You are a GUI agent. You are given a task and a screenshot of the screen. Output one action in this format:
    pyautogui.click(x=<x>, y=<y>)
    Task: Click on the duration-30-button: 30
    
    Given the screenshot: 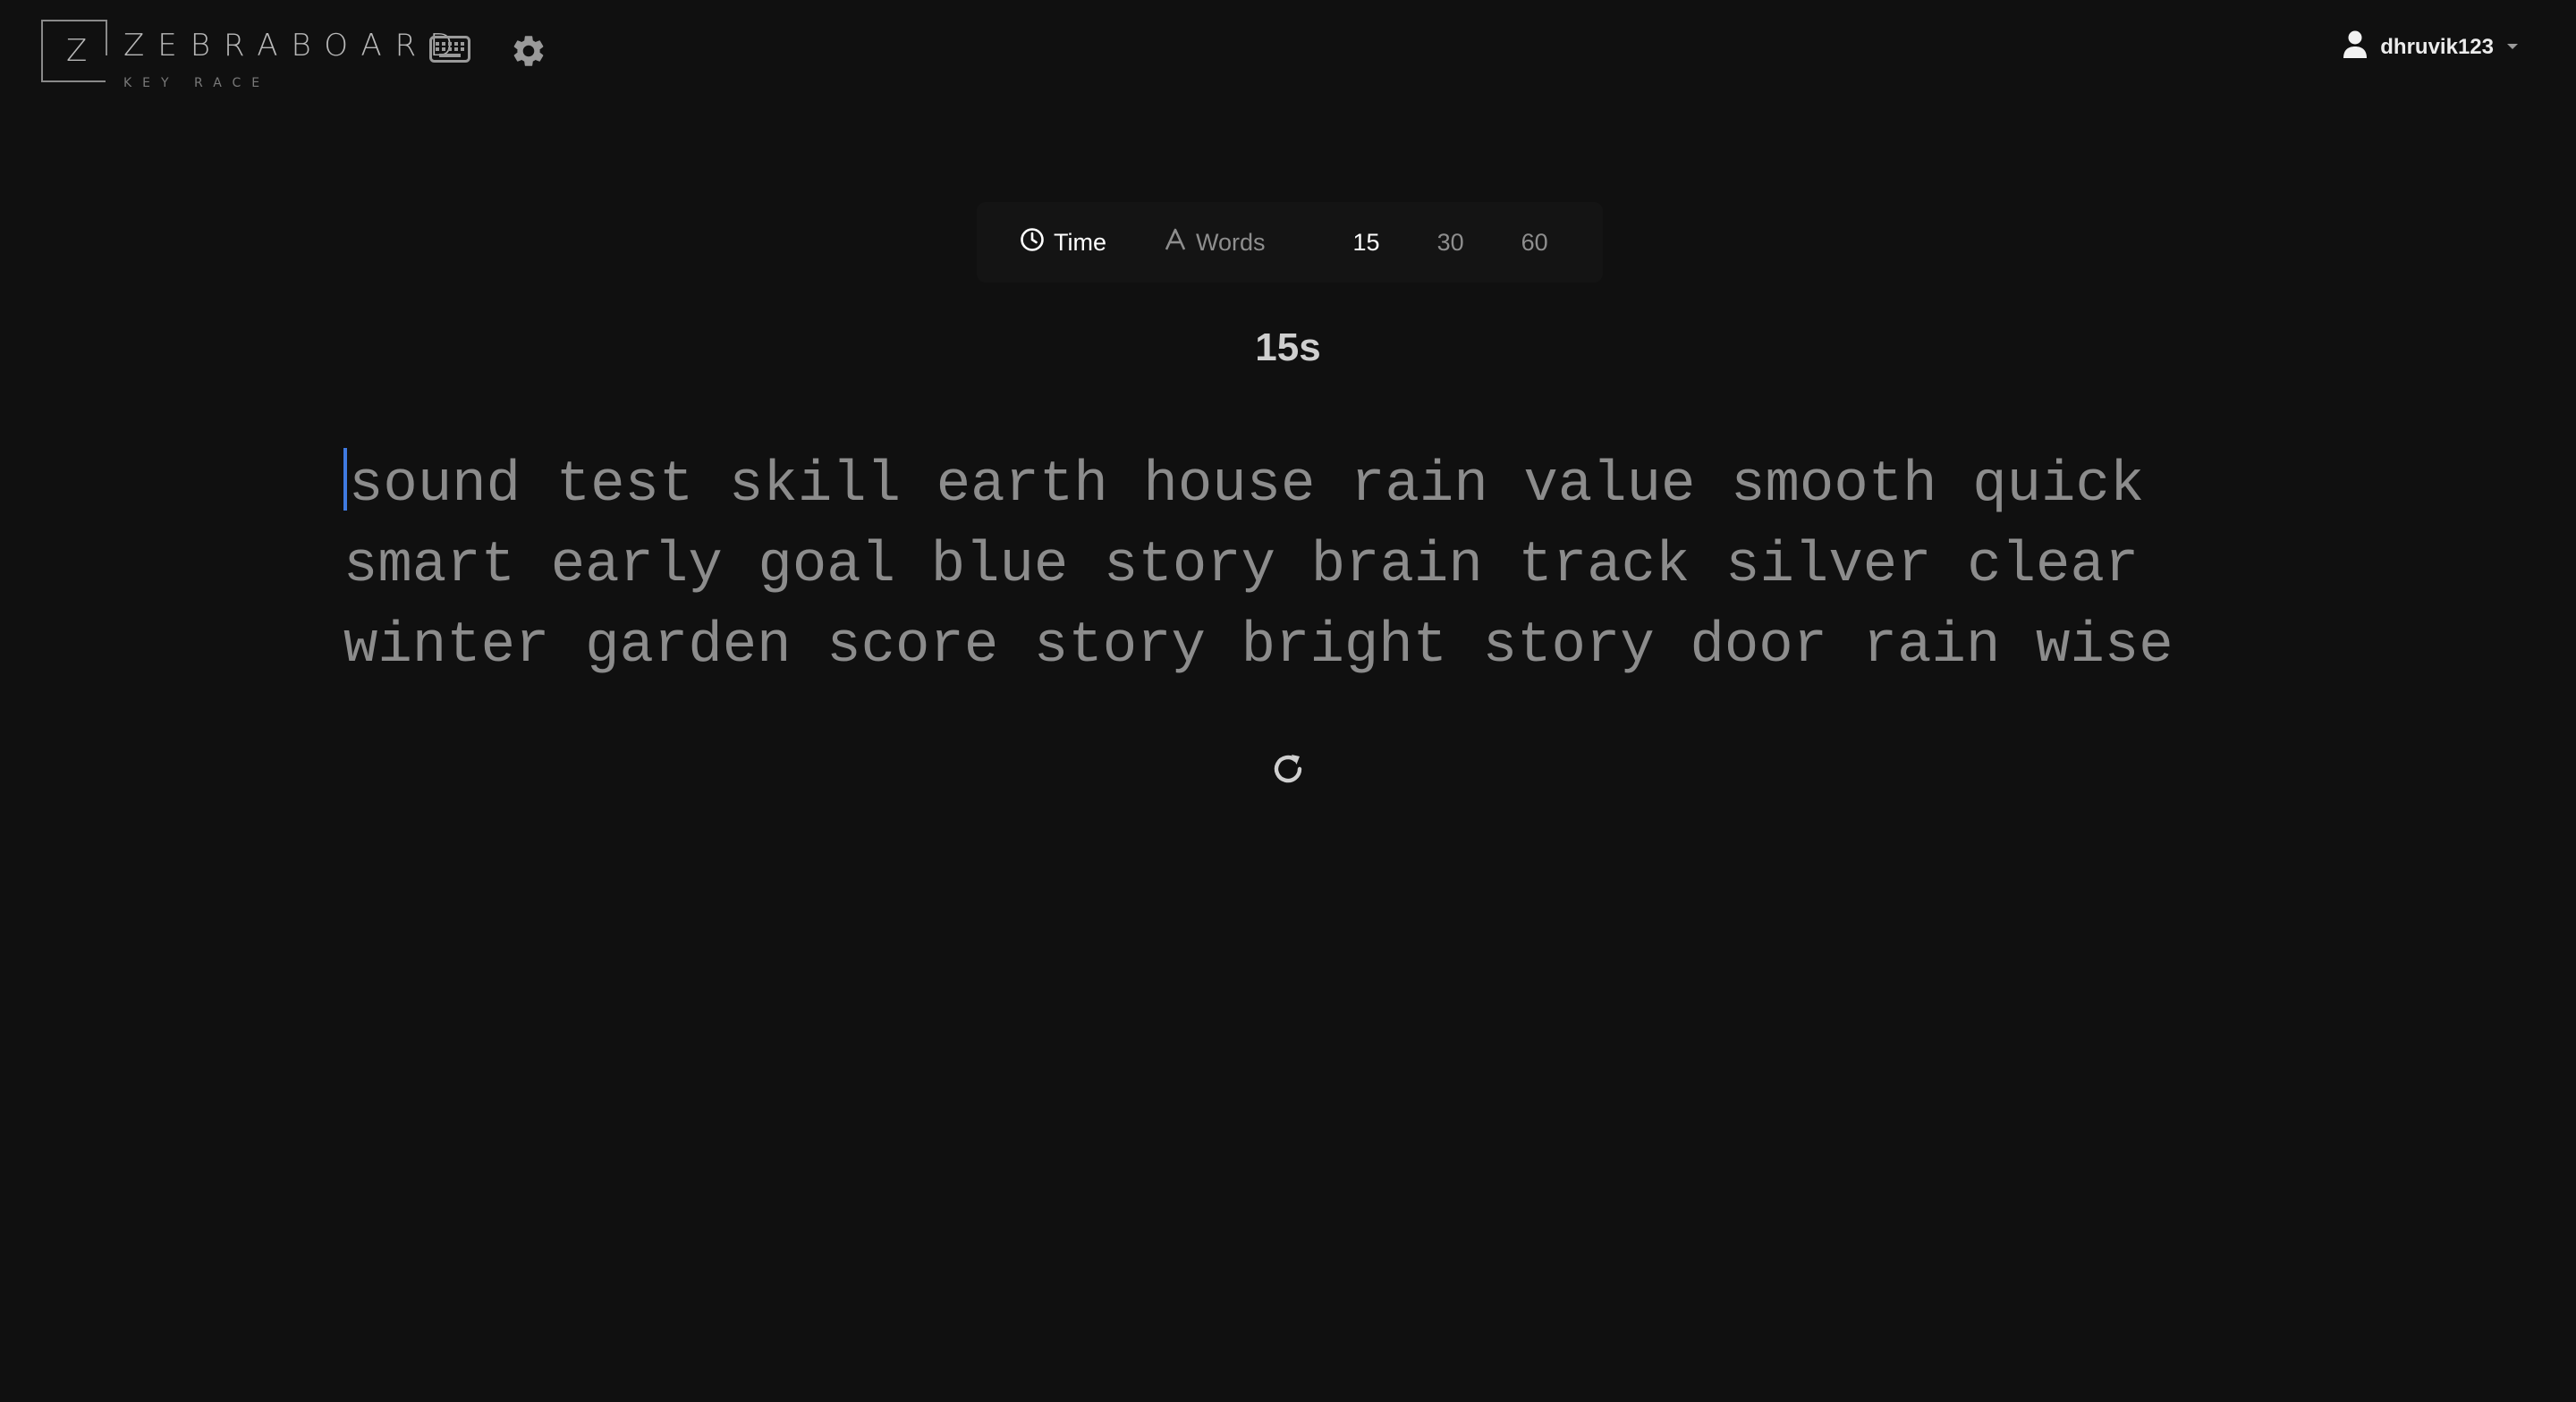 What is the action you would take?
    pyautogui.click(x=1450, y=243)
    